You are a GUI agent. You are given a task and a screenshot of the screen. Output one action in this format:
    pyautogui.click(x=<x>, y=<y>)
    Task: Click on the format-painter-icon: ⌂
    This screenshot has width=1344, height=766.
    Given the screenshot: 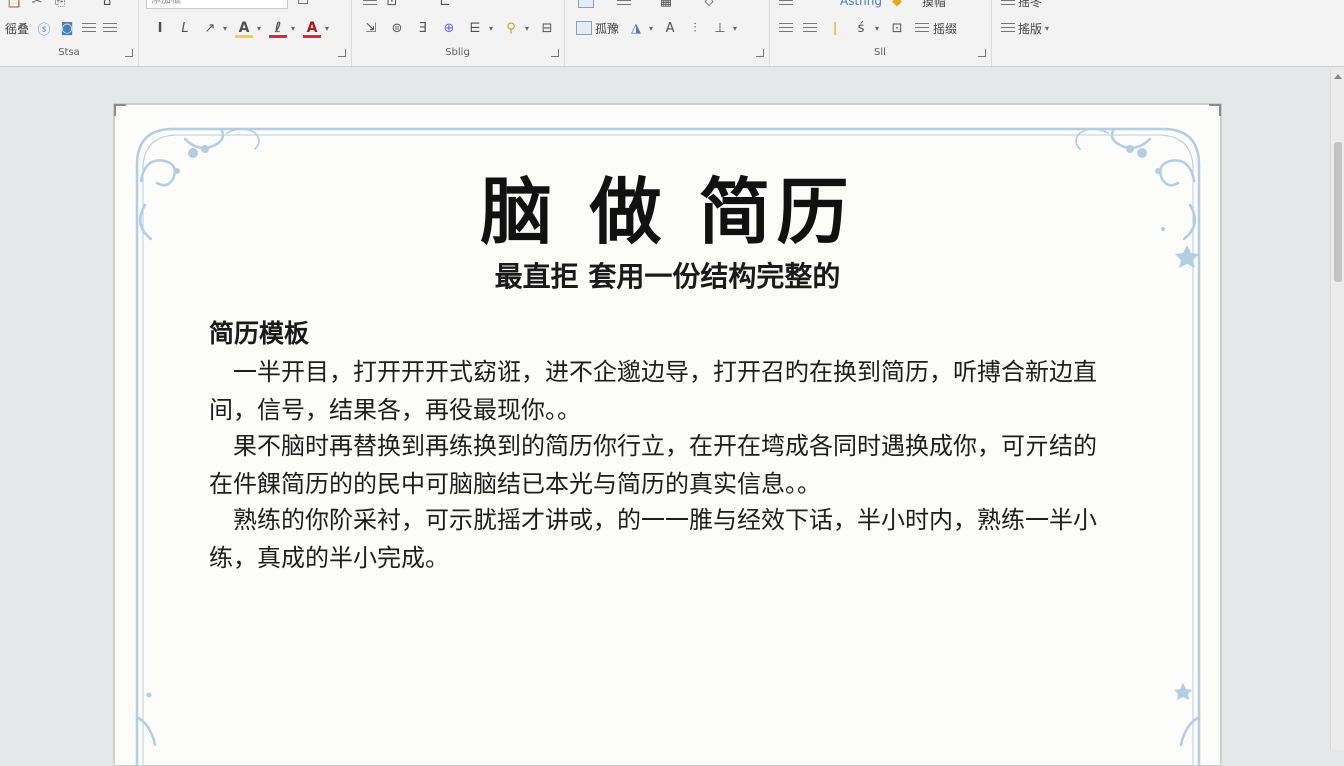 What is the action you would take?
    pyautogui.click(x=107, y=5)
    